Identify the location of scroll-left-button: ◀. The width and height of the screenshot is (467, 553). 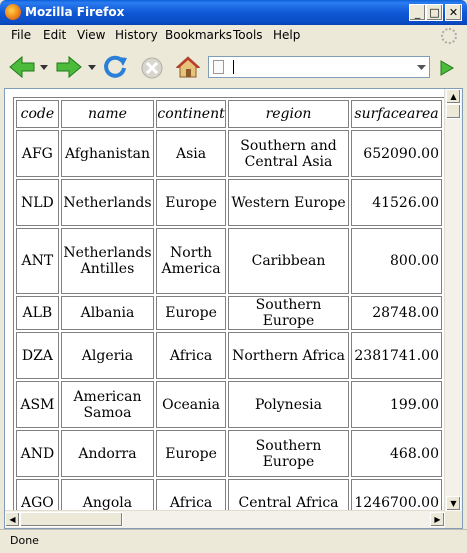
(12, 519).